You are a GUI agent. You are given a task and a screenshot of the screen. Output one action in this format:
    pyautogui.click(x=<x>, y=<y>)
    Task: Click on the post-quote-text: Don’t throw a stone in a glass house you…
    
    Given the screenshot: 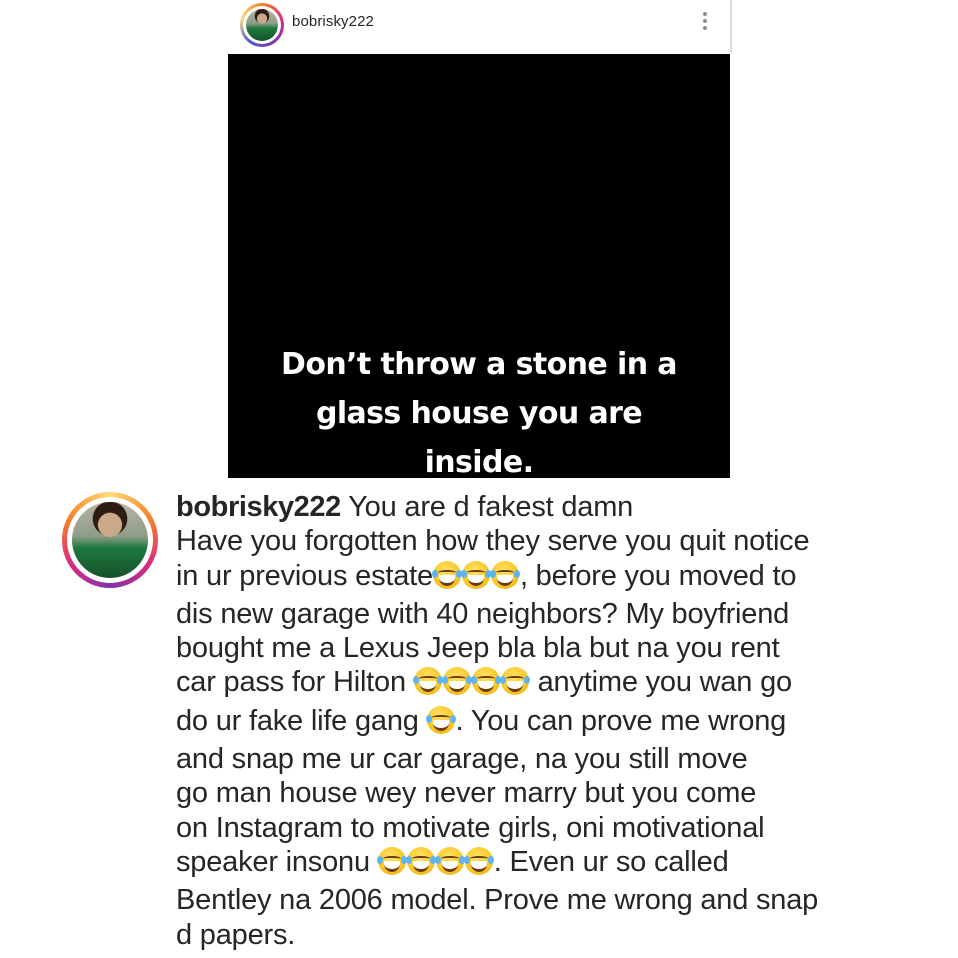 What is the action you would take?
    pyautogui.click(x=479, y=412)
    